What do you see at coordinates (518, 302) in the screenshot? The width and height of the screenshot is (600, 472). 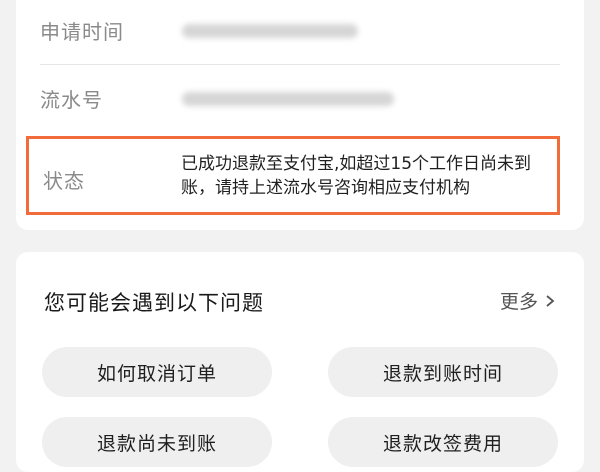 I see `more-label: 更多` at bounding box center [518, 302].